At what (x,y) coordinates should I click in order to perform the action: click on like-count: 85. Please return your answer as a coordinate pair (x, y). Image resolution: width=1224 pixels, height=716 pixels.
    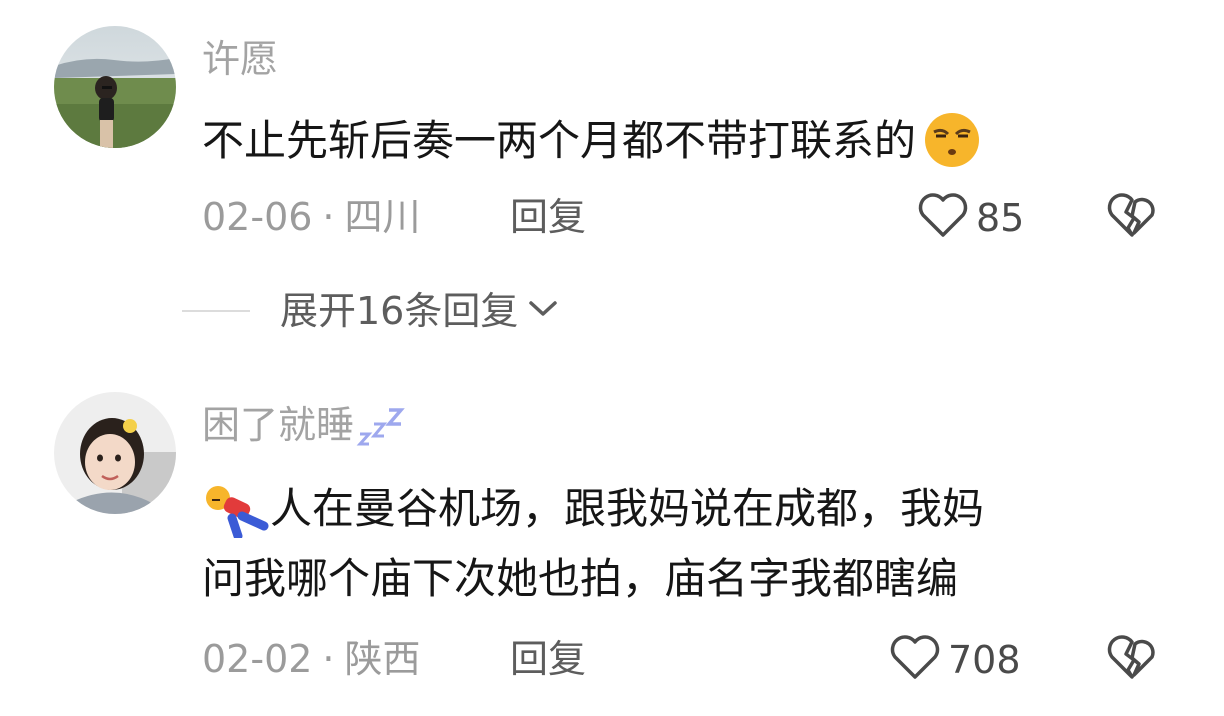
    Looking at the image, I should click on (1000, 218).